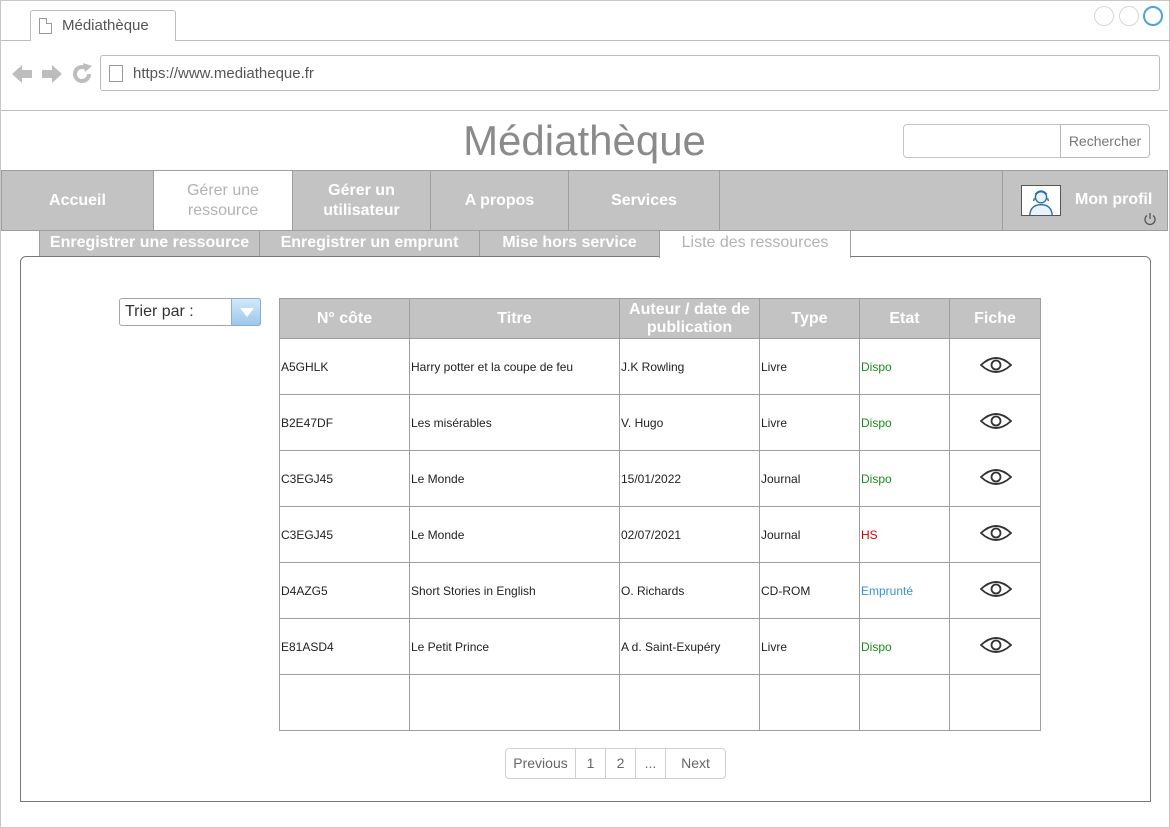 This screenshot has height=828, width=1170. I want to click on search-input, so click(983, 141).